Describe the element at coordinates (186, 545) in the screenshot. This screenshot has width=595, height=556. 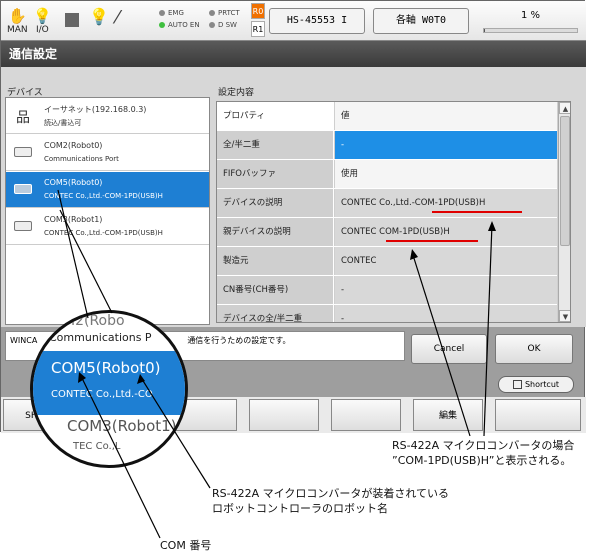
I see `annotation-com-number: COM 番号` at that location.